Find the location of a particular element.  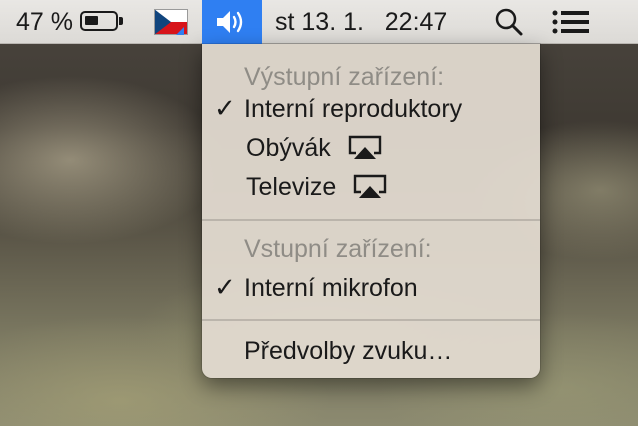

speaker-volume-icon is located at coordinates (230, 22).